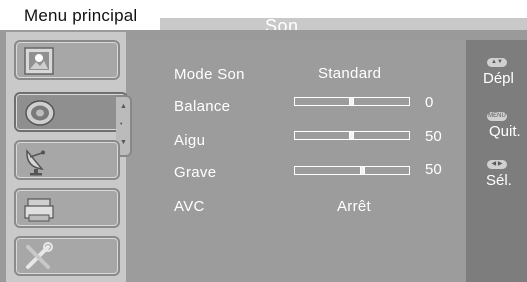 This screenshot has height=282, width=527. Describe the element at coordinates (429, 102) in the screenshot. I see `balance-value: 0` at that location.